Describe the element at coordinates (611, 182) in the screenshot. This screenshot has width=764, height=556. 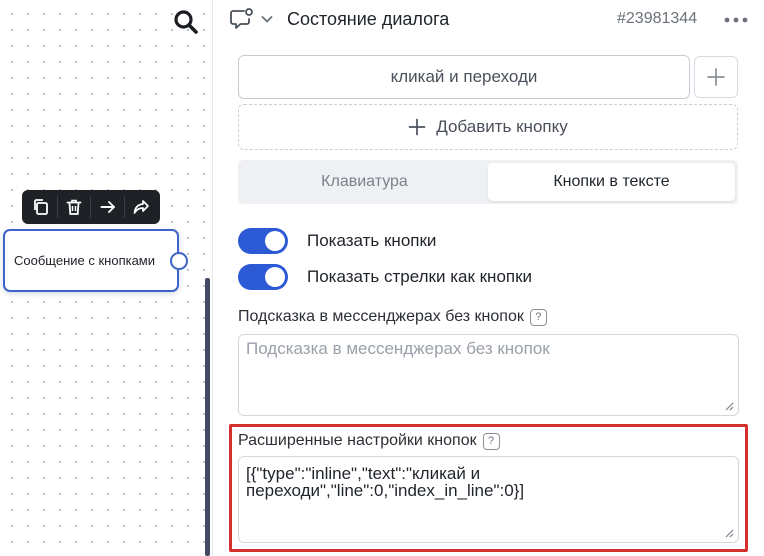
I see `tab-inline-buttons: Кнопки в тексте` at that location.